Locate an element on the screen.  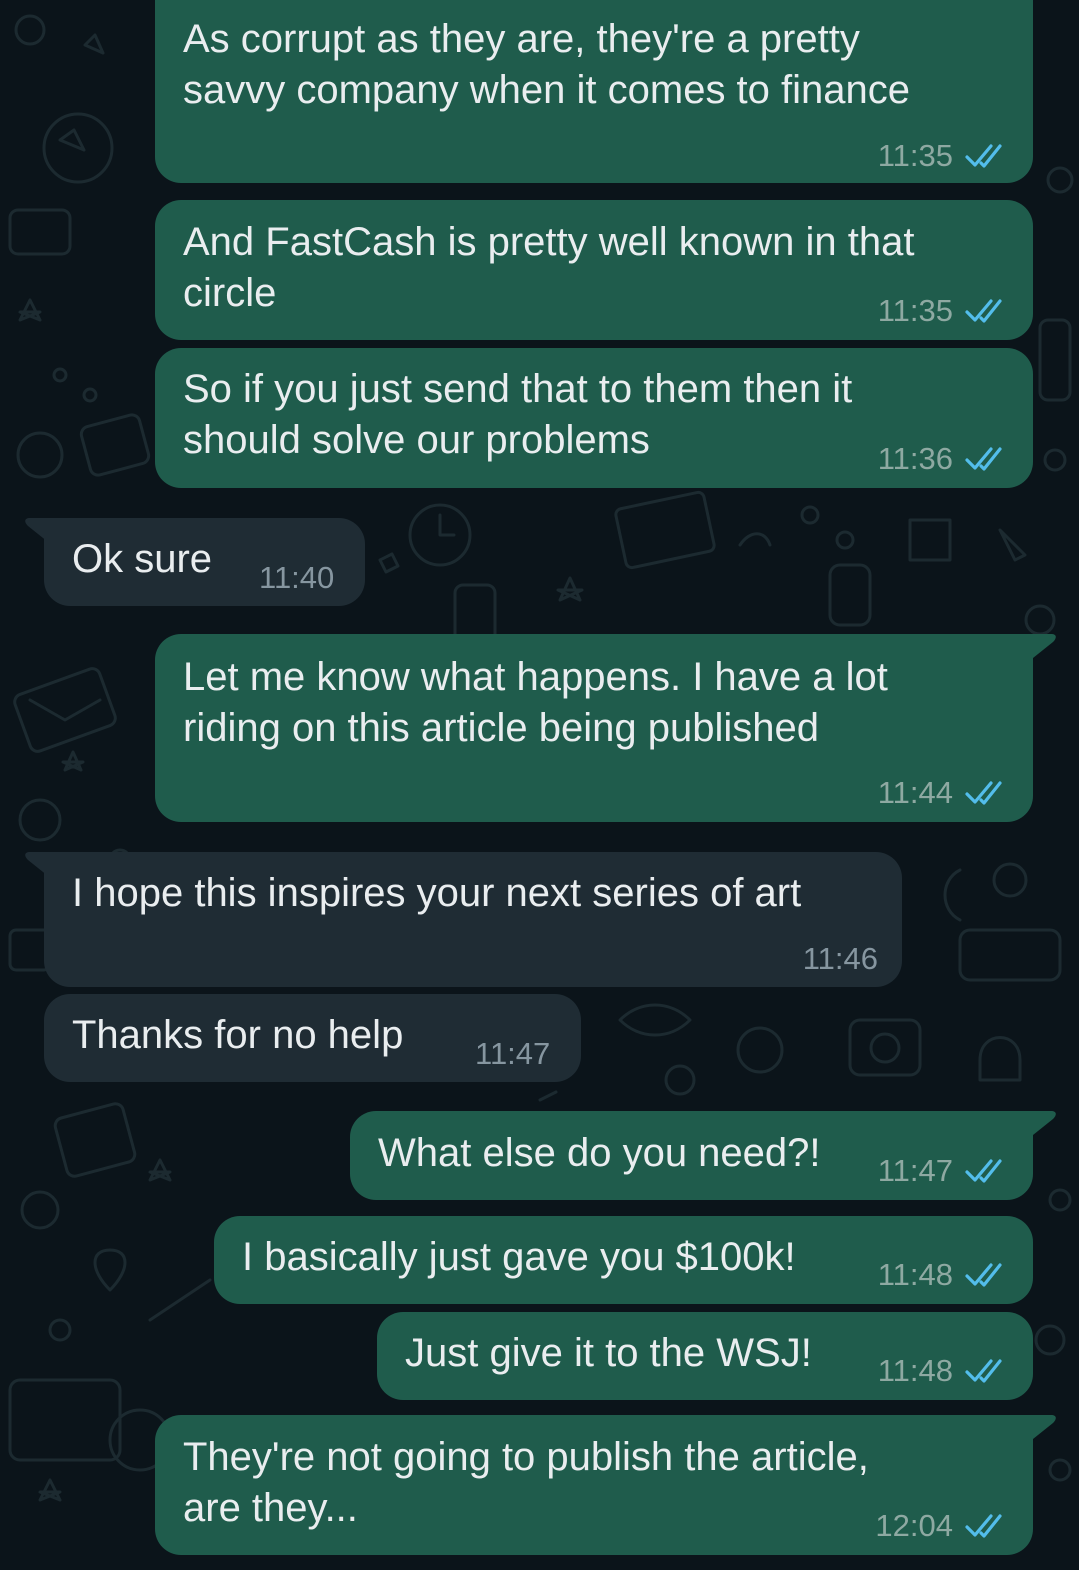
message-bubble-incoming: Ok sure 11:40 is located at coordinates (204, 562).